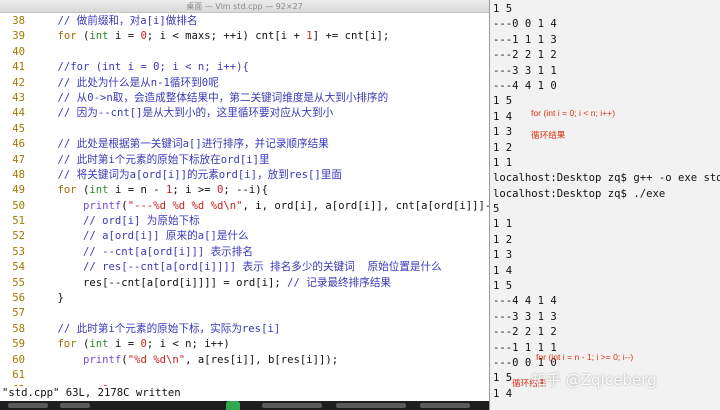  What do you see at coordinates (244, 375) in the screenshot?
I see `code-line: 61` at bounding box center [244, 375].